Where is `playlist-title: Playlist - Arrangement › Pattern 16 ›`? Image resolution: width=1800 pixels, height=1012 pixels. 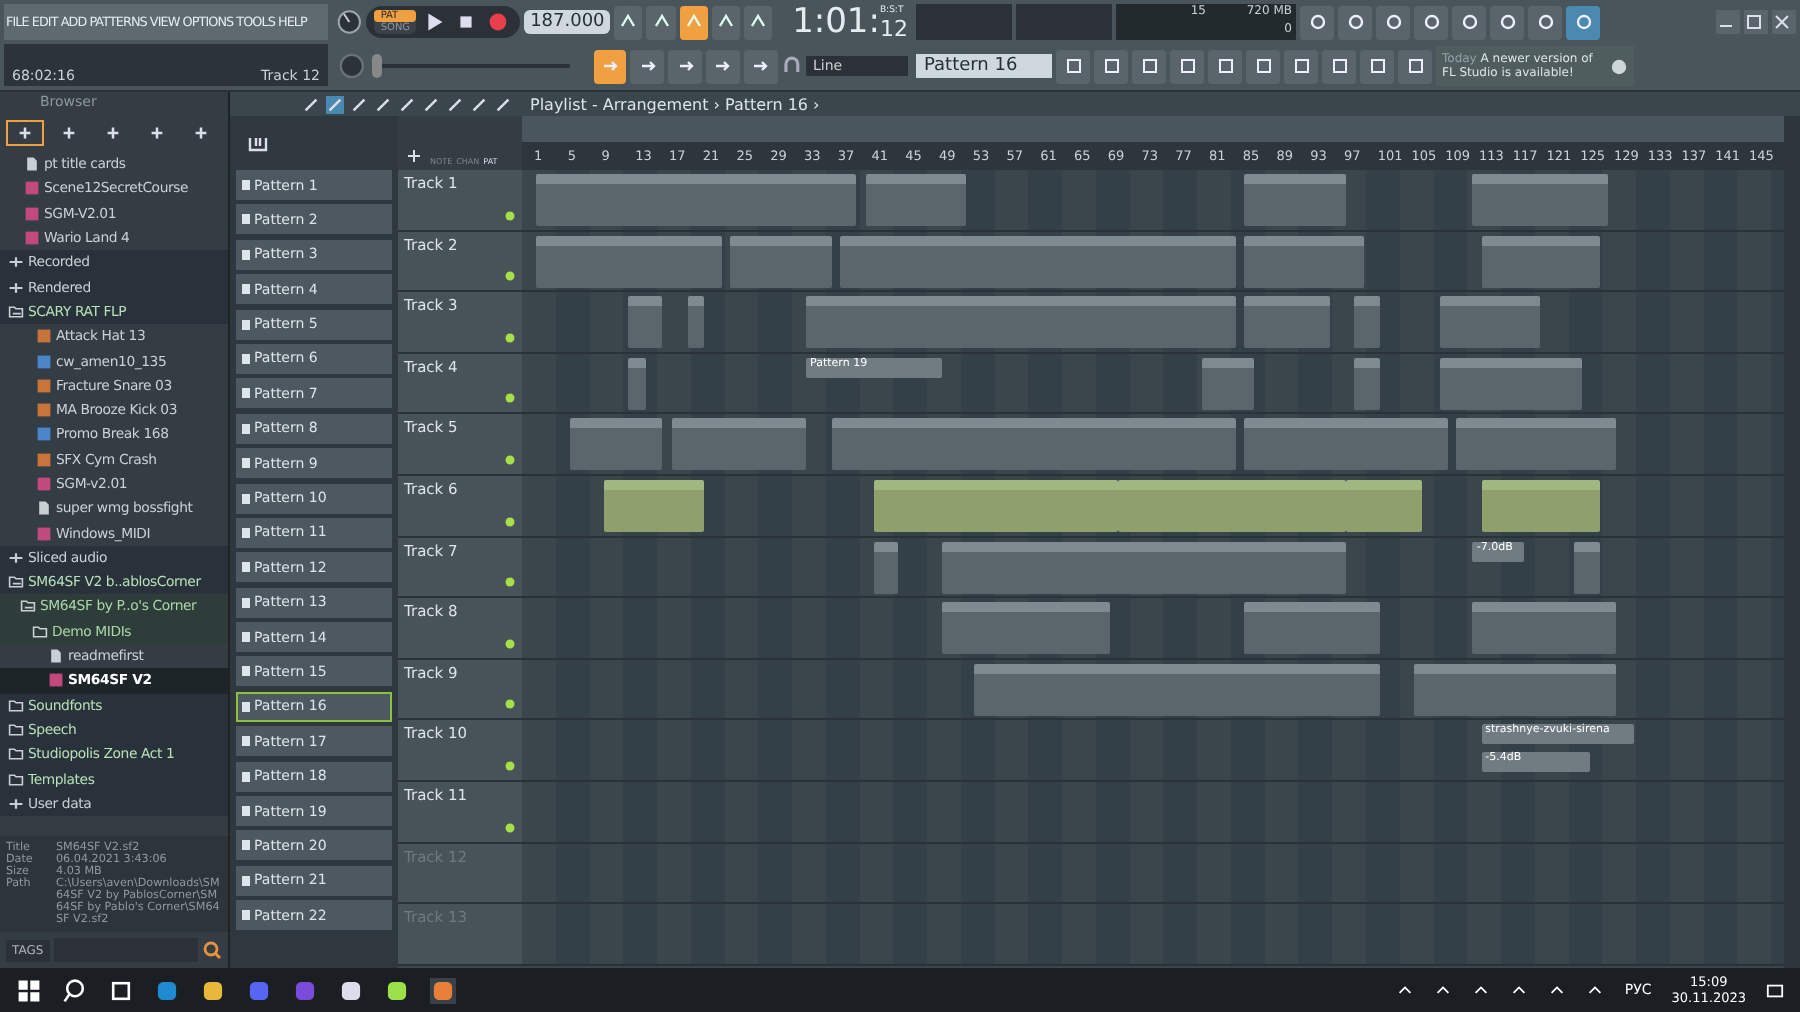
playlist-title: Playlist - Arrangement › Pattern 16 › is located at coordinates (675, 104).